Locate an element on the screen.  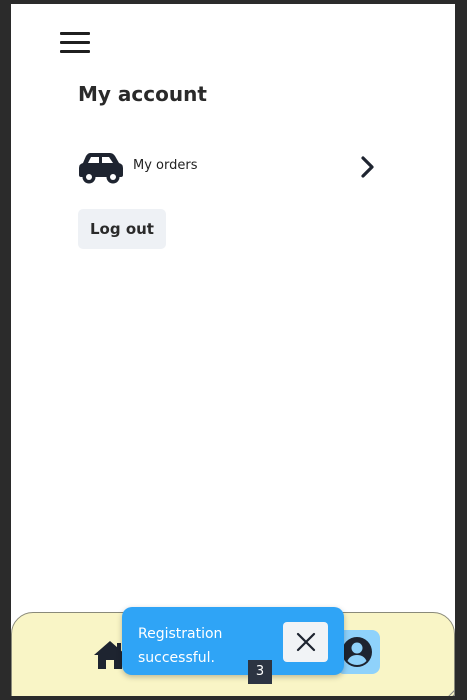
close-icon is located at coordinates (305, 642).